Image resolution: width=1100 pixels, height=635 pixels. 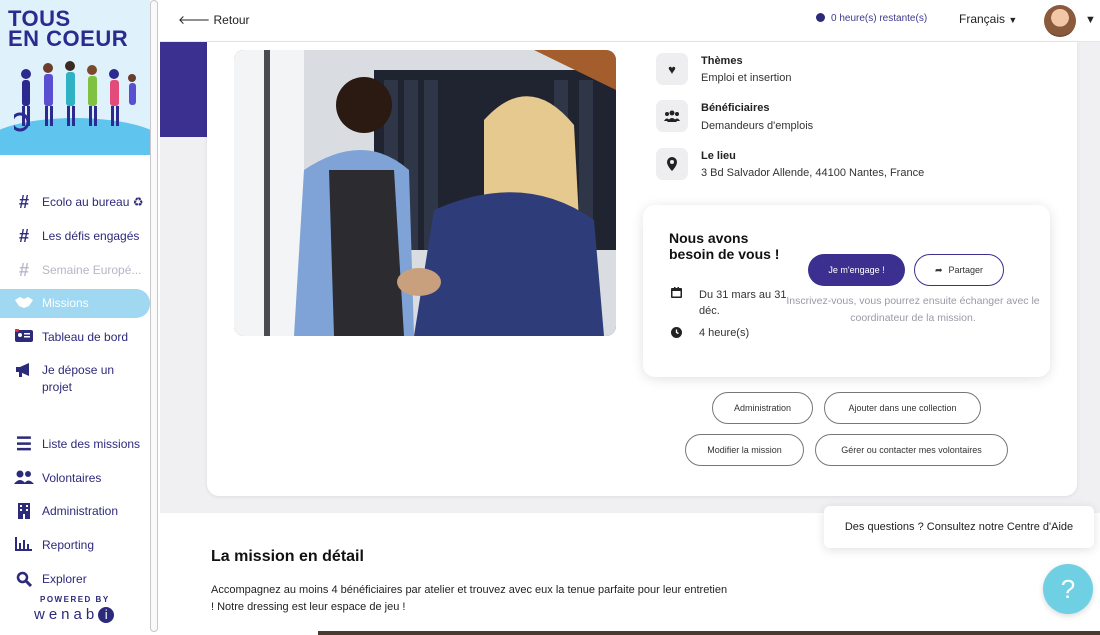 I want to click on share-button: ➦ Partager, so click(x=959, y=270).